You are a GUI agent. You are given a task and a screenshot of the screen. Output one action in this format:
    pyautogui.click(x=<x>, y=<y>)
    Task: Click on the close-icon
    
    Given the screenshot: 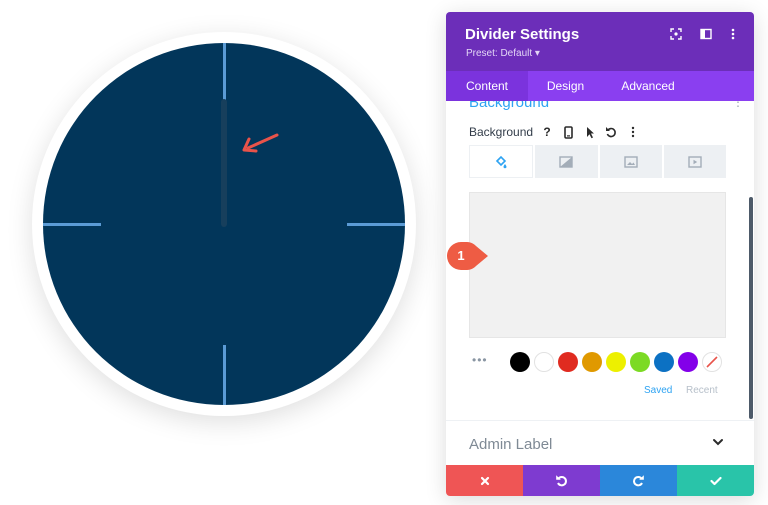 What is the action you would take?
    pyautogui.click(x=484, y=480)
    